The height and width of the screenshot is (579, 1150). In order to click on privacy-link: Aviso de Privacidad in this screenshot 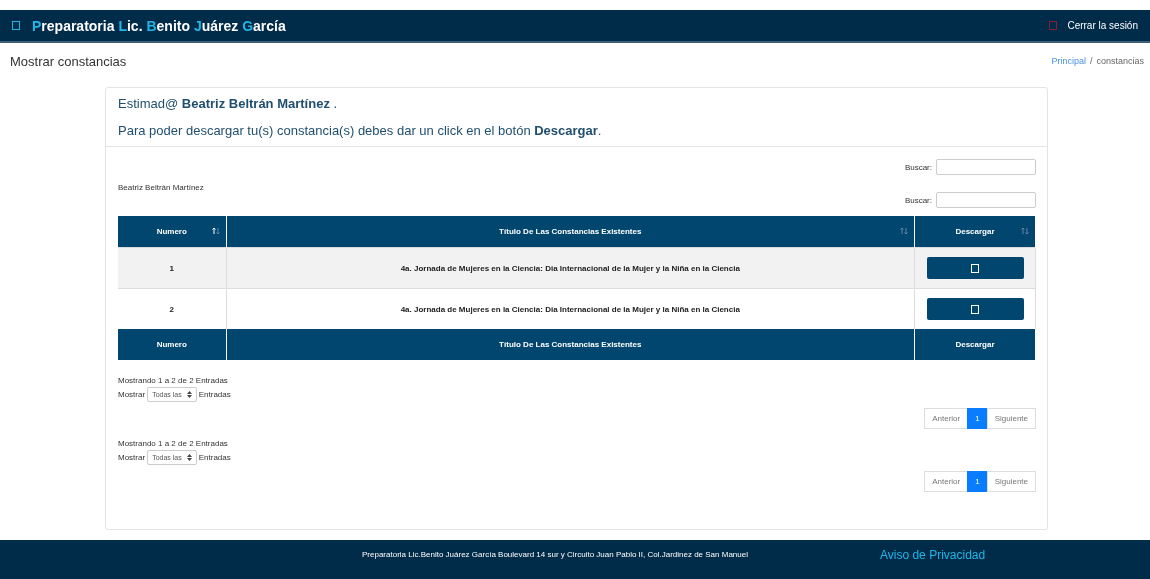, I will do `click(933, 555)`.